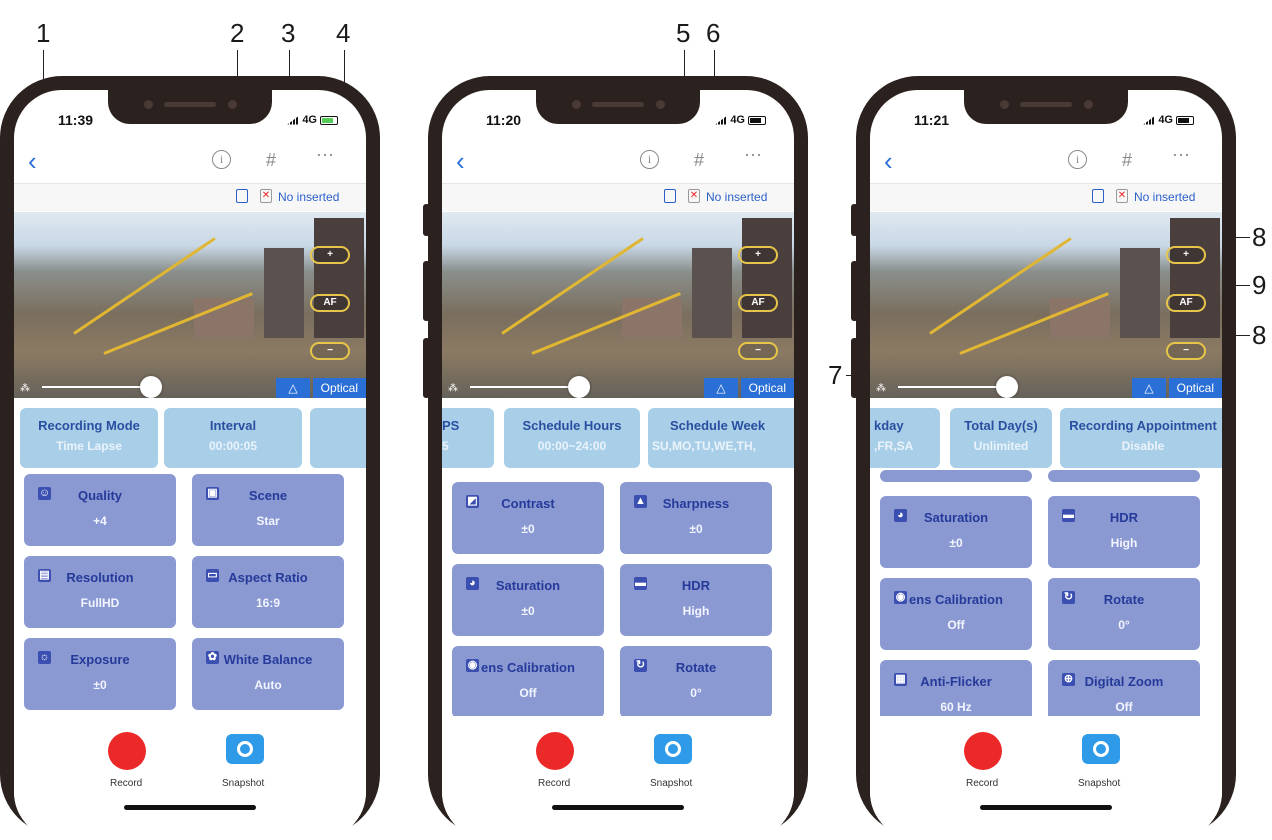 The image size is (1272, 840). Describe the element at coordinates (572, 438) in the screenshot. I see `tab-schedule-hours: Schedule Hours 00:00~24:00` at that location.